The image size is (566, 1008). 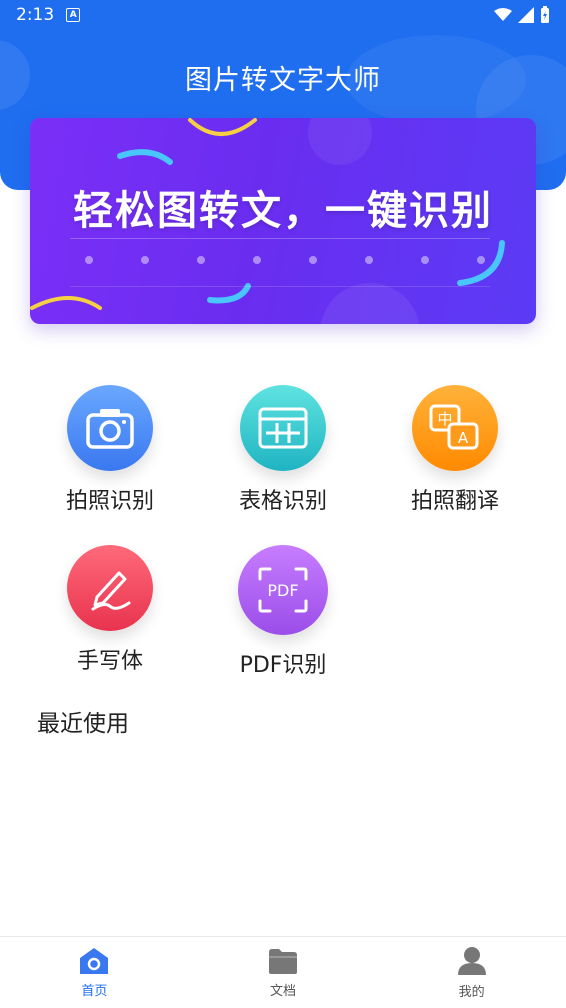 I want to click on pdf-icon: PDF, so click(x=283, y=590).